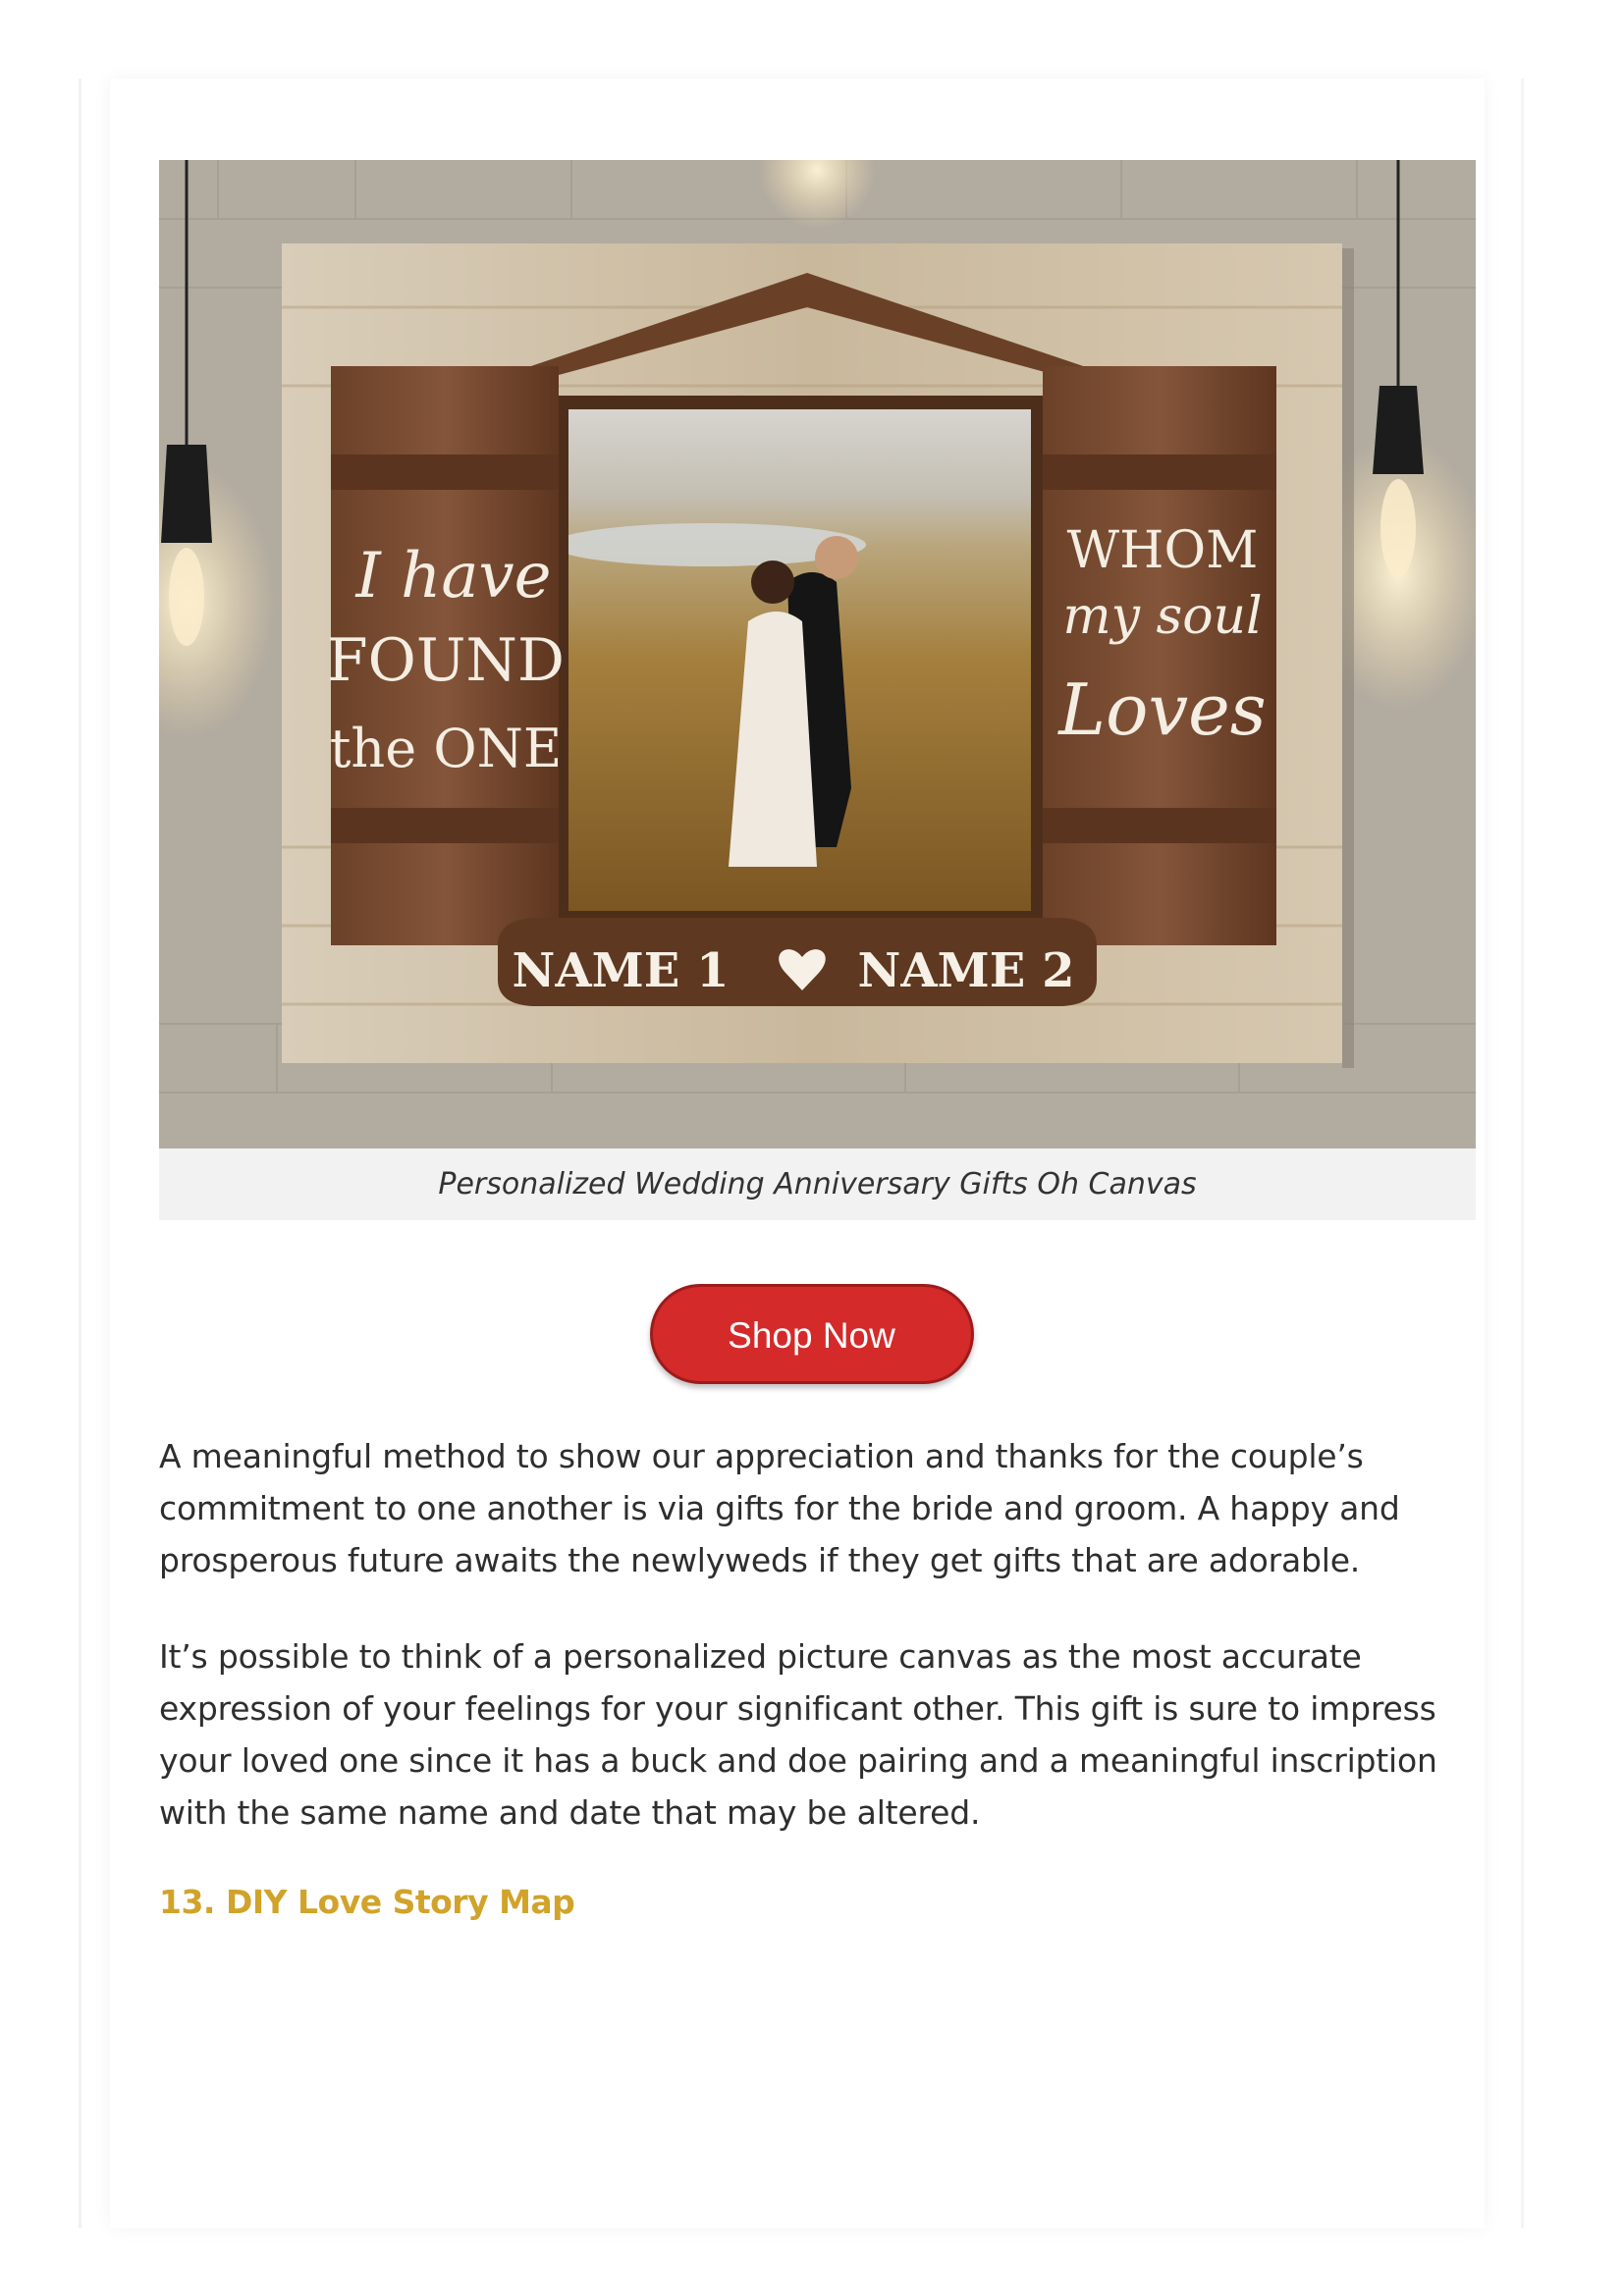 The width and height of the screenshot is (1623, 2296). What do you see at coordinates (446, 748) in the screenshot?
I see `left-text-line-3: the ONE` at bounding box center [446, 748].